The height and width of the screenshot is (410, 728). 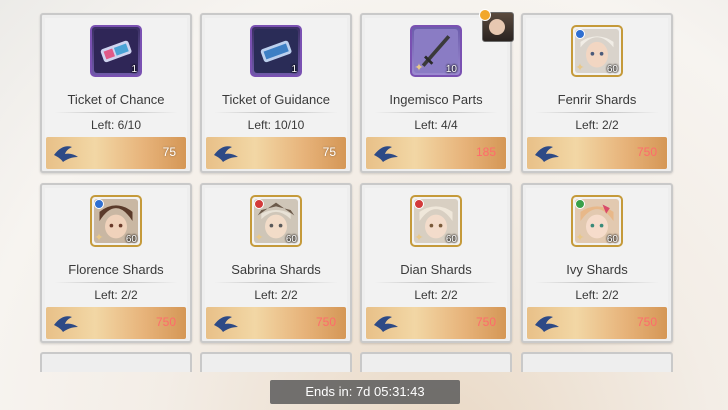 What do you see at coordinates (436, 221) in the screenshot?
I see `dian-portrait-icon: ✦ 60` at bounding box center [436, 221].